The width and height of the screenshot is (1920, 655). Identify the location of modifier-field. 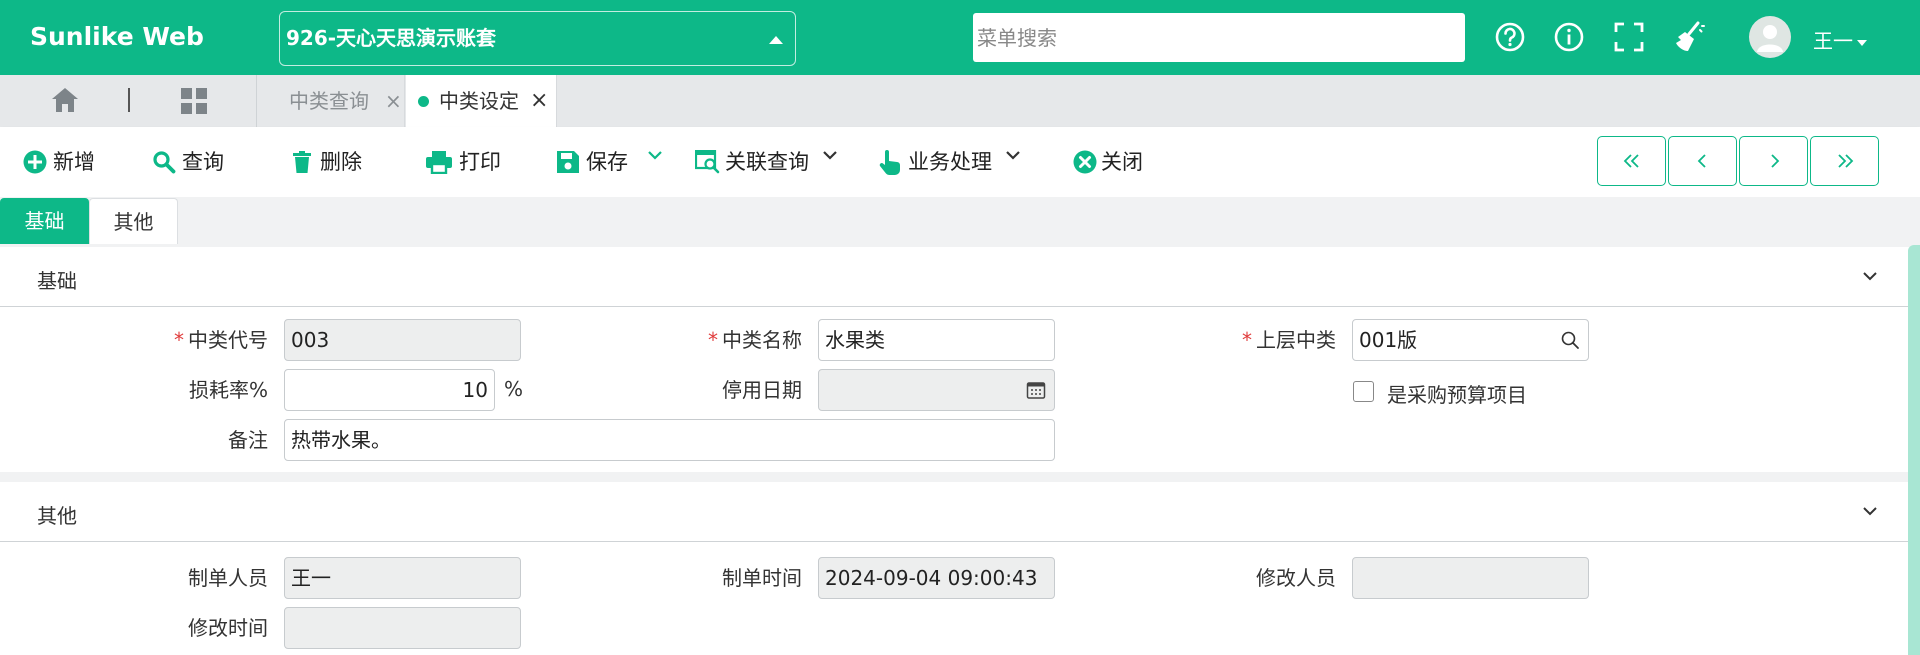
(1470, 578).